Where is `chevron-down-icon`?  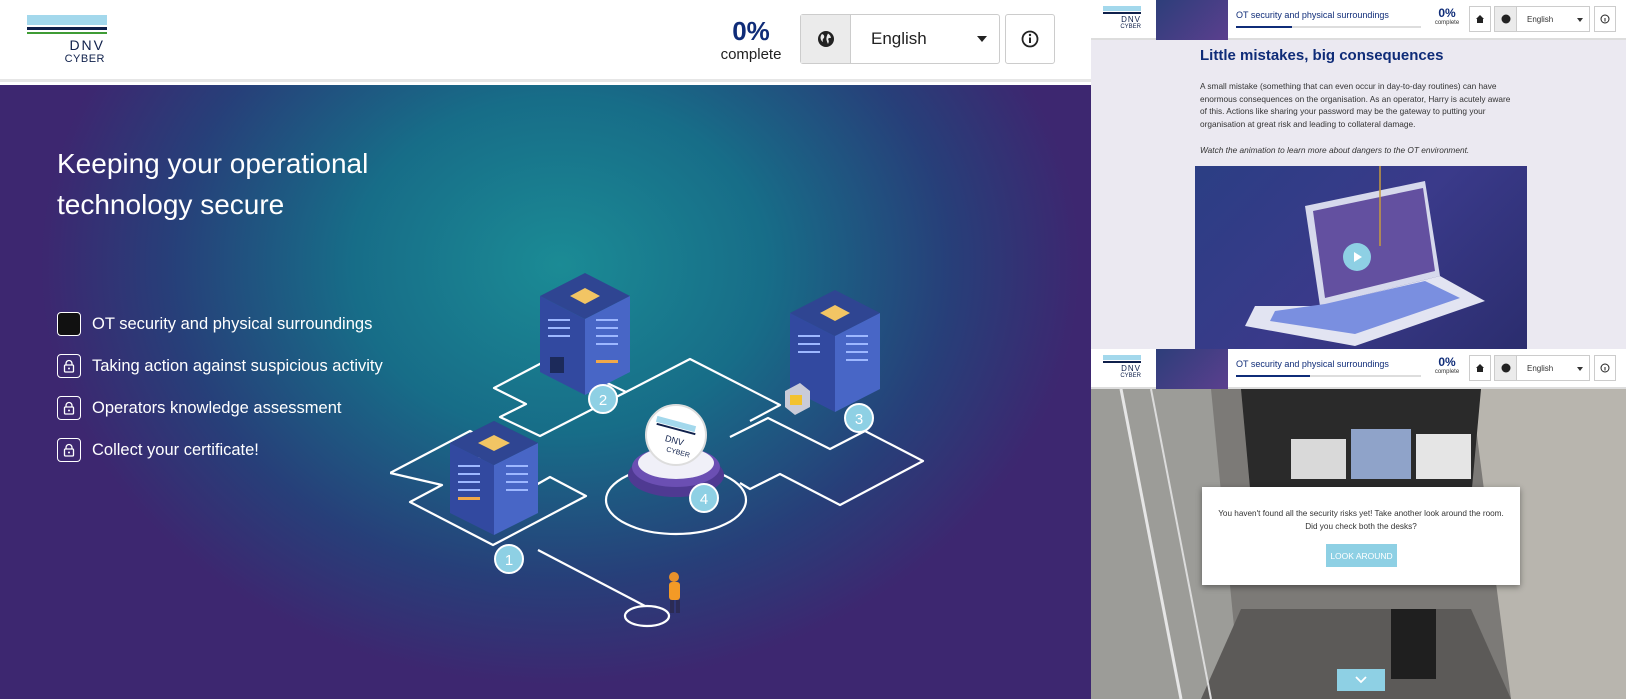 chevron-down-icon is located at coordinates (1361, 680).